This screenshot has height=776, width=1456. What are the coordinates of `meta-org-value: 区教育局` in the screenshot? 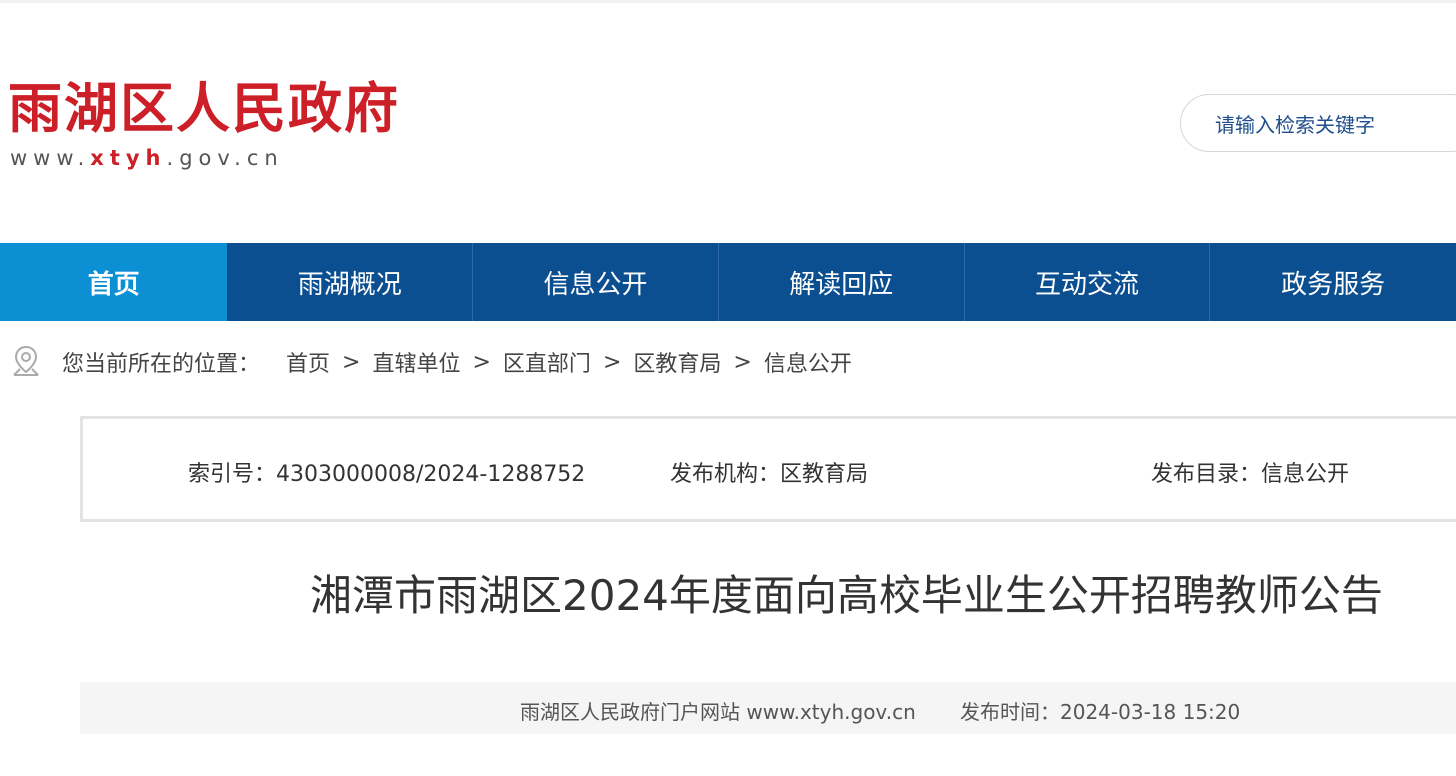 It's located at (824, 474).